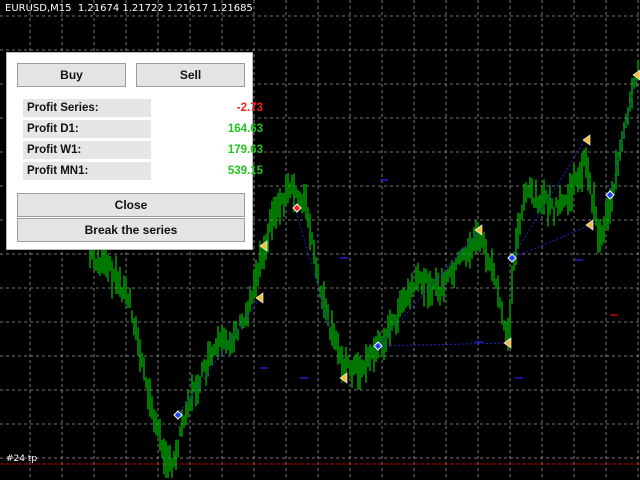 This screenshot has height=480, width=640. I want to click on profit-mn1-value: 539.15, so click(245, 171).